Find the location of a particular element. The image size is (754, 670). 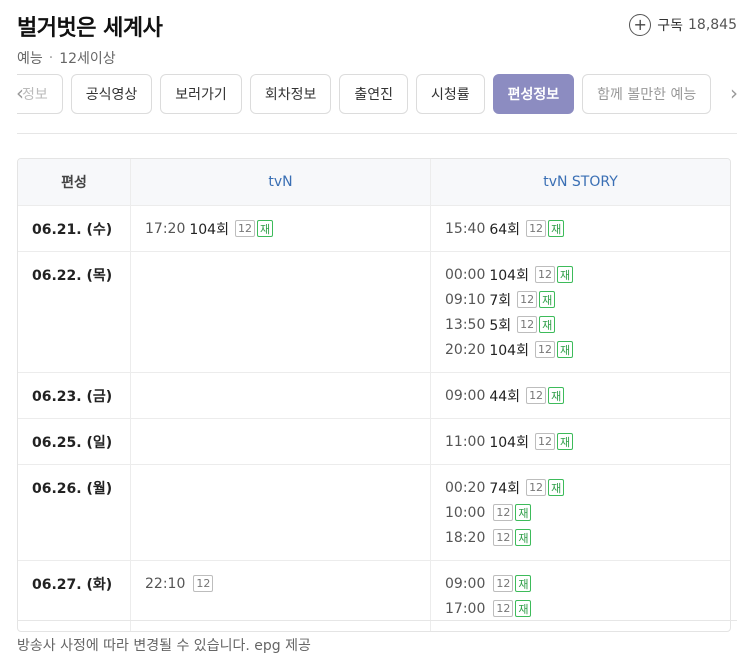

tvn-story-cell: 00:20 74회 12 재 10:00 12 재 18:20 12 재 is located at coordinates (580, 512).